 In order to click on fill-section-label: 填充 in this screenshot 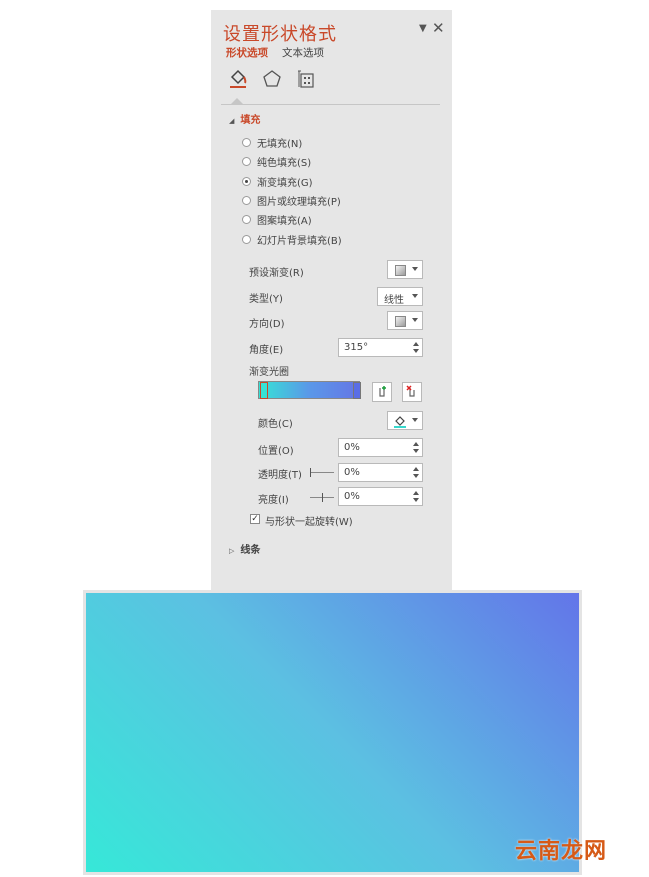, I will do `click(250, 120)`.